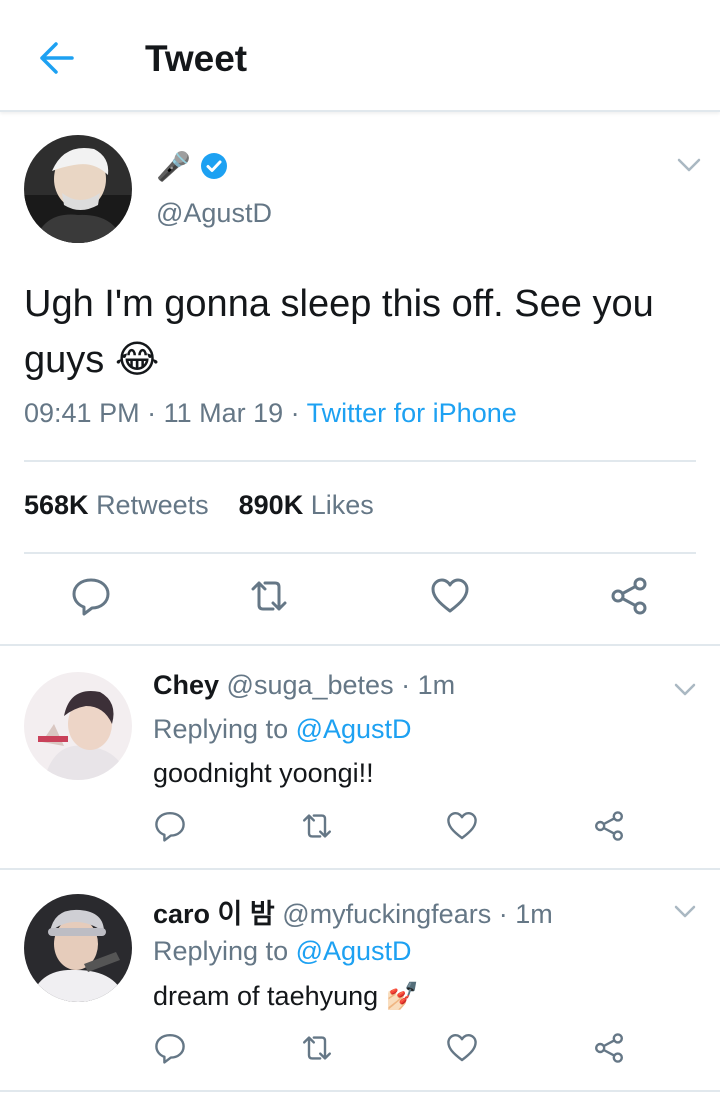 This screenshot has height=1095, width=720. I want to click on tweet-source-link: Twitter for iPhone, so click(412, 413).